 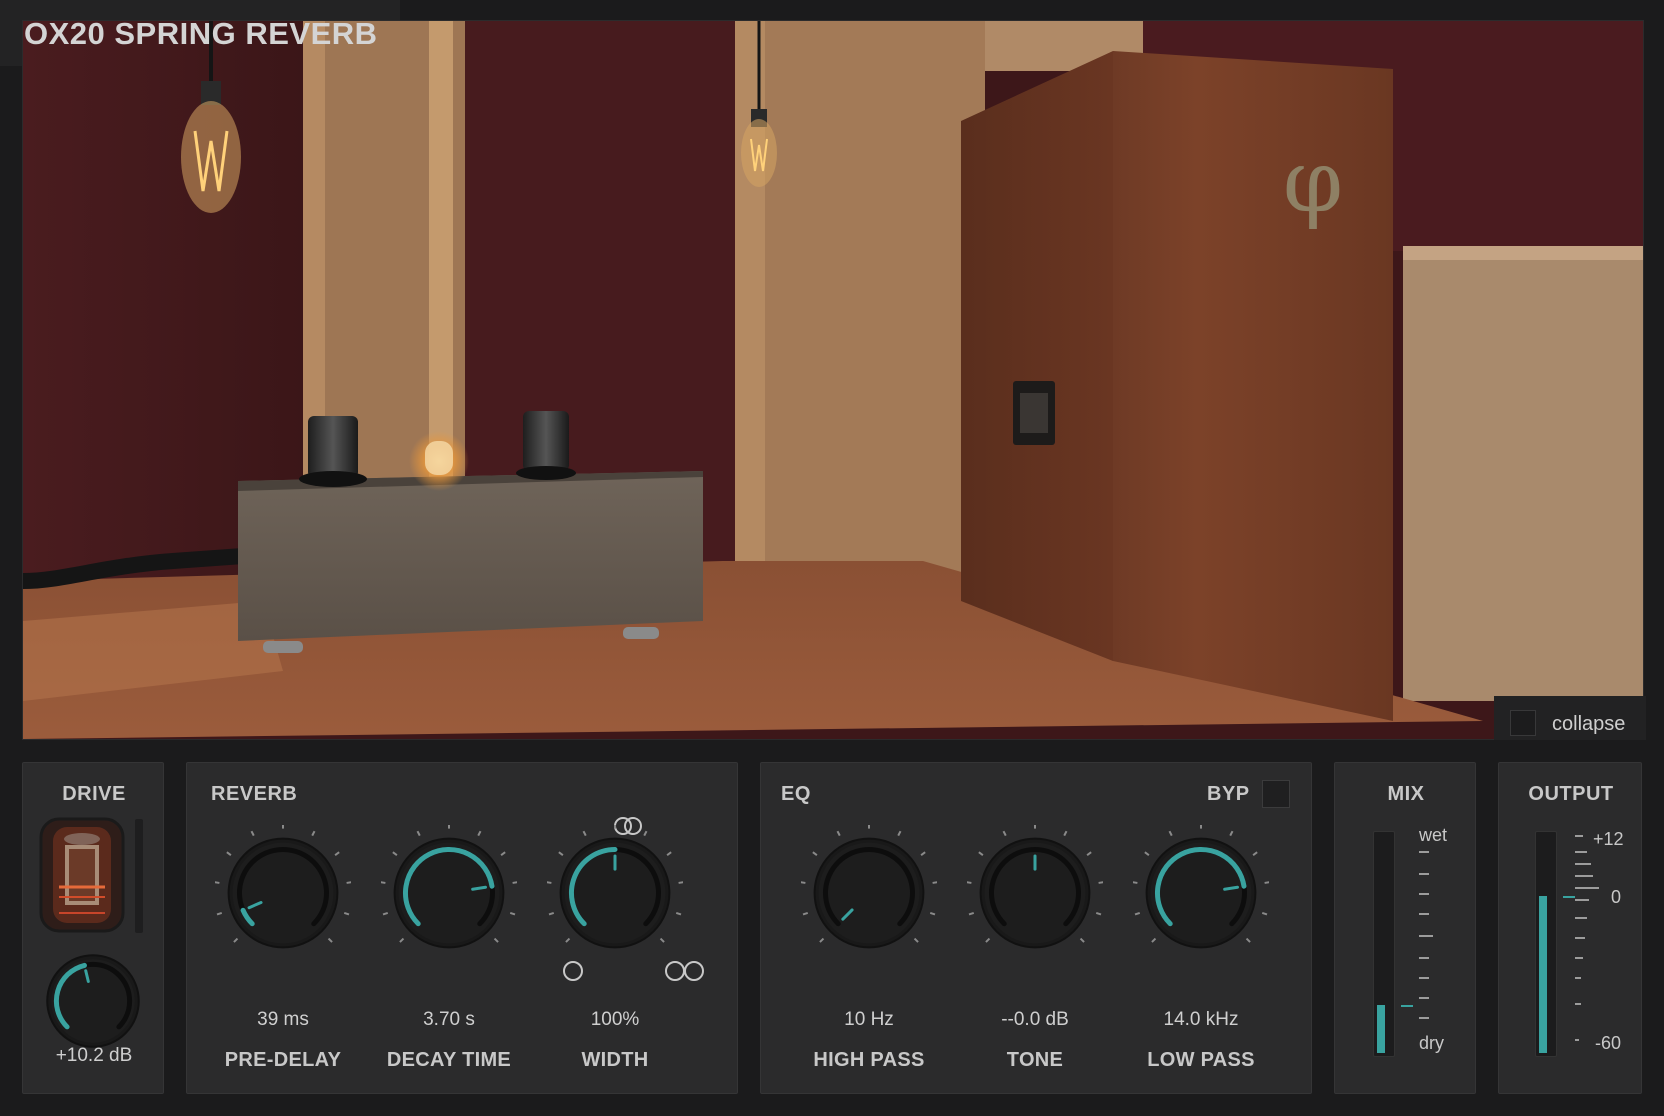 I want to click on width-knob, so click(x=615, y=893).